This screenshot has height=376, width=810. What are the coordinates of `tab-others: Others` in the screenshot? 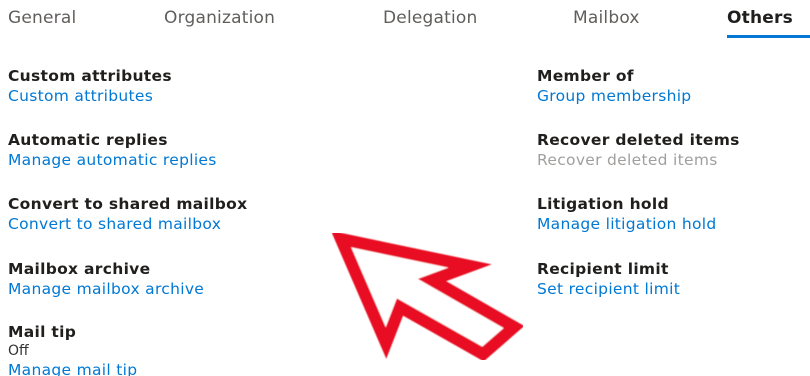 It's located at (760, 18).